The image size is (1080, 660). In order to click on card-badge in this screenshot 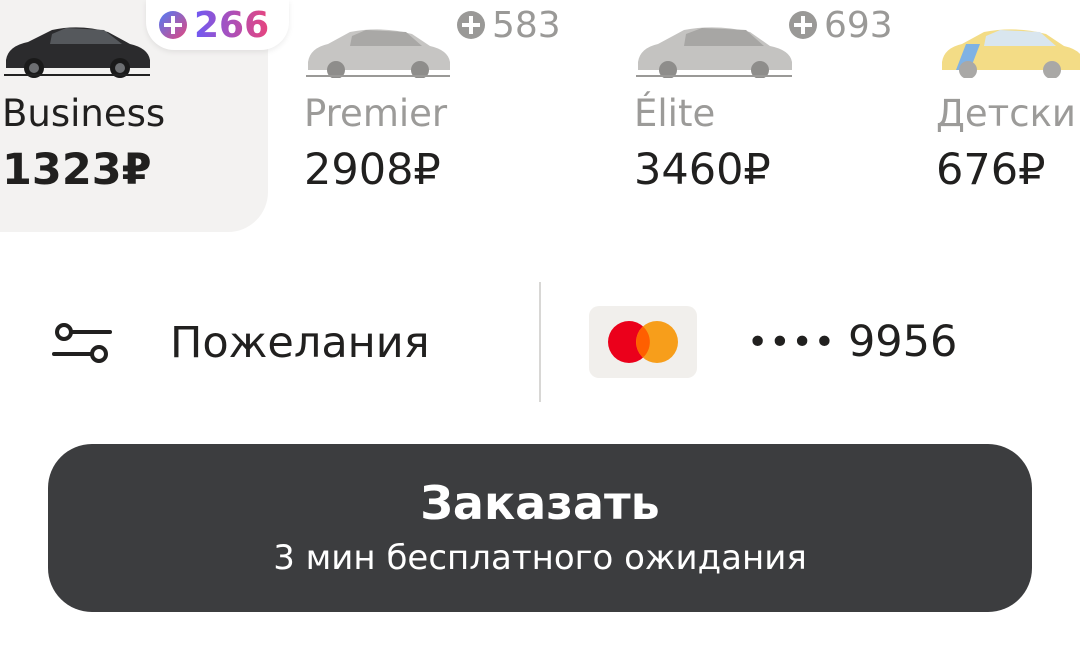, I will do `click(643, 342)`.